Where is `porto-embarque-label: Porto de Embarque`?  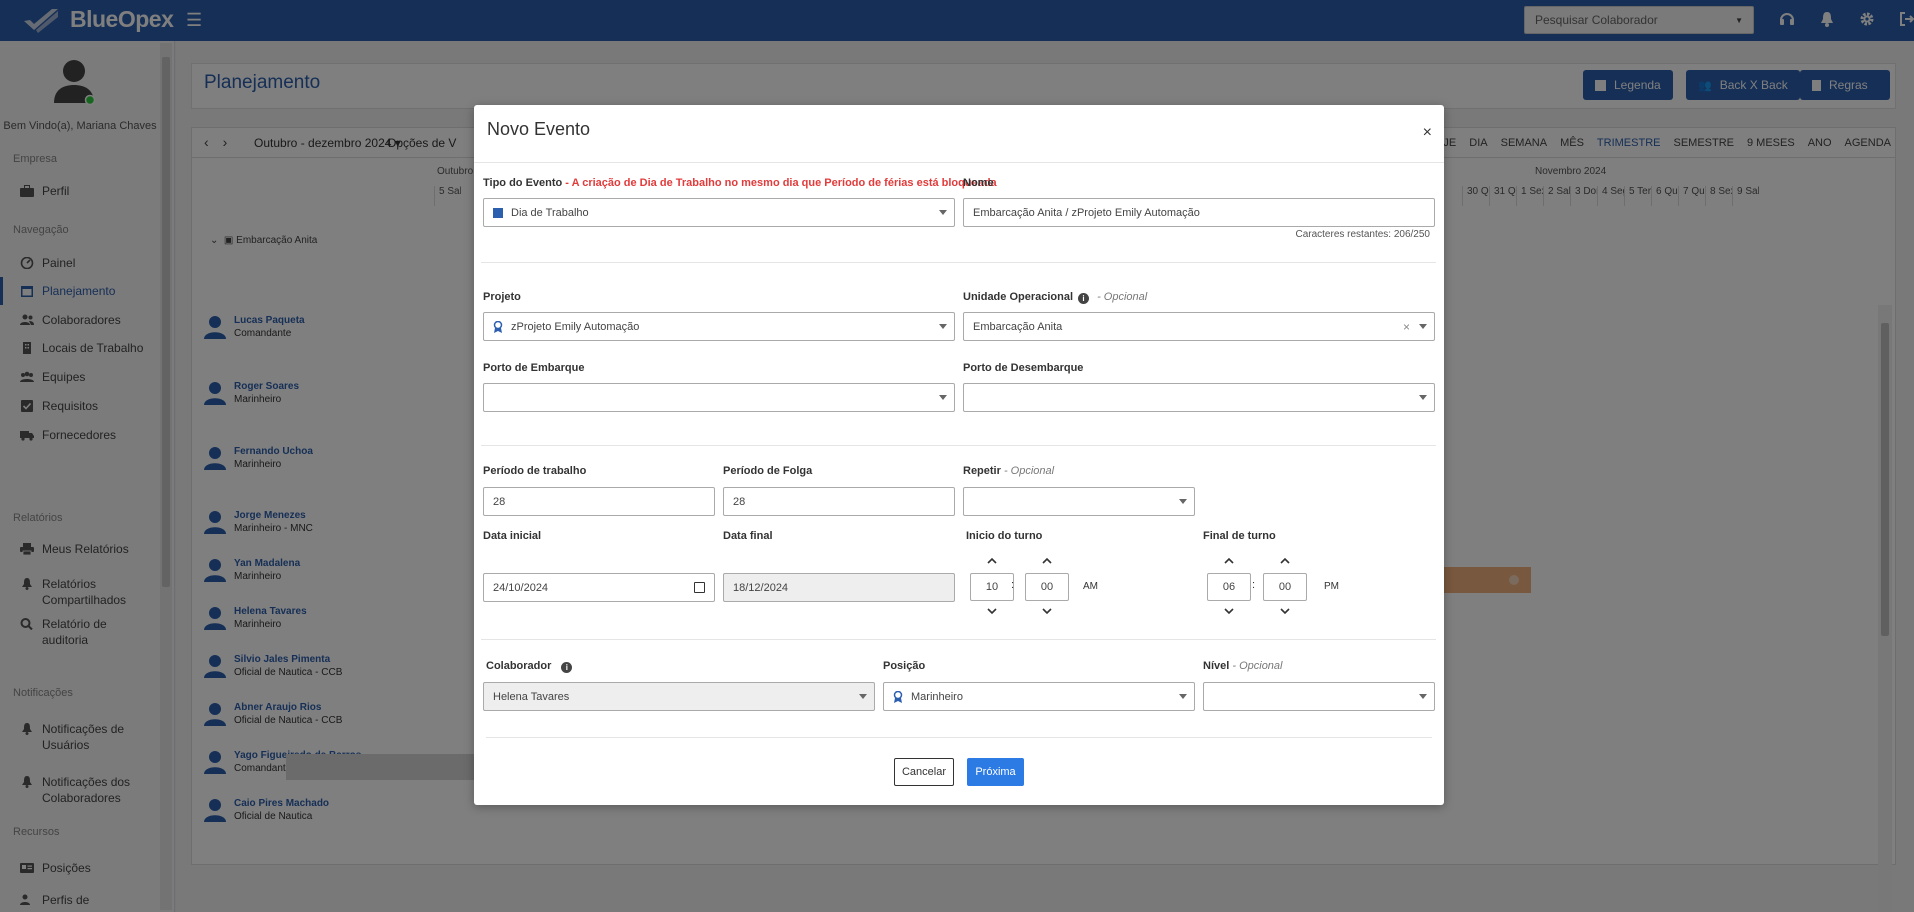
porto-embarque-label: Porto de Embarque is located at coordinates (534, 368).